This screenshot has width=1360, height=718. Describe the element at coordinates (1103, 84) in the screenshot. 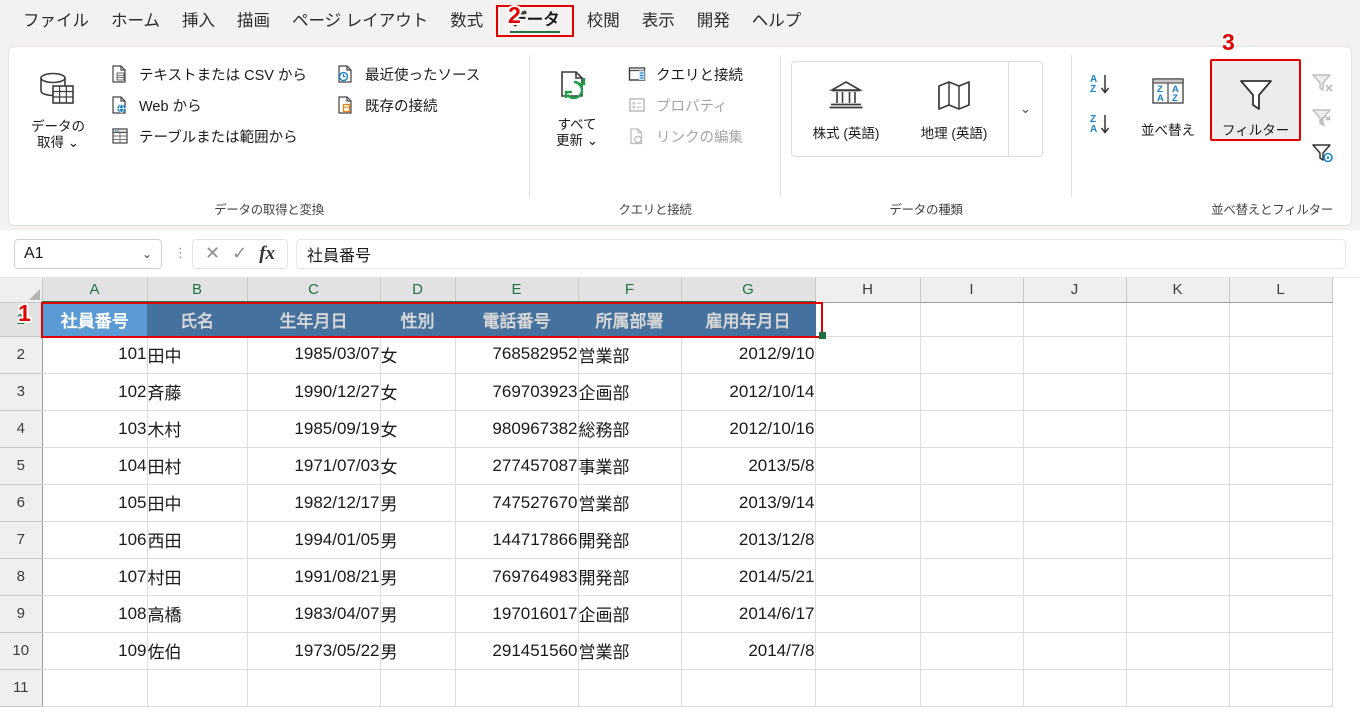

I see `sort-ascending-button: A Z` at that location.